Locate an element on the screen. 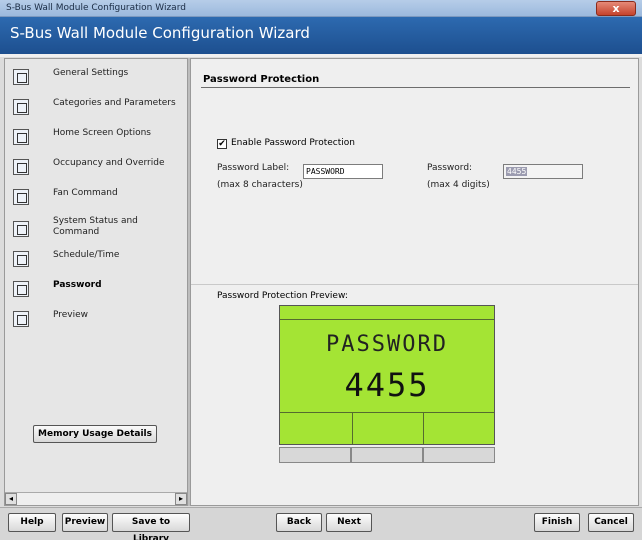  lcd-preview: PASSWORD 4455 is located at coordinates (387, 375).